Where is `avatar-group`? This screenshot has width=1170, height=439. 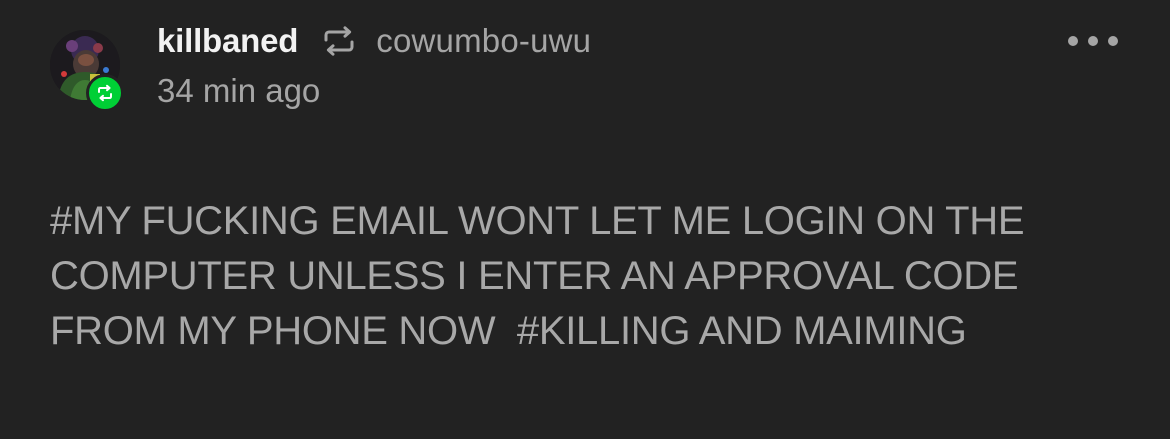 avatar-group is located at coordinates (87, 71).